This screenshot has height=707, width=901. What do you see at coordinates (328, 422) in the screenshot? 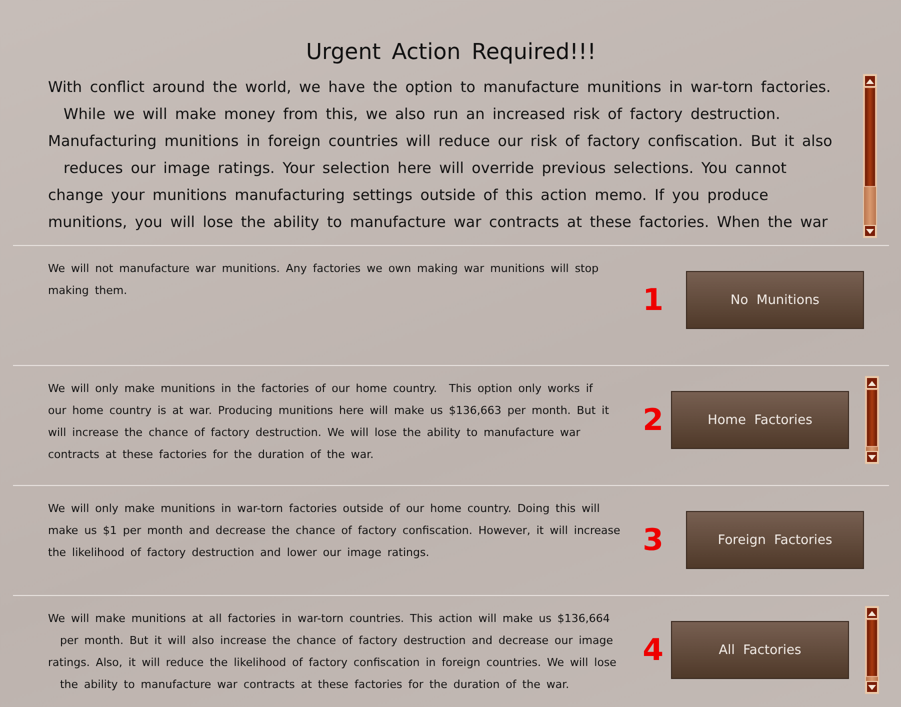
I see `option-description: We will only make munitions in the factories of our home country. This option only works if our home country is at war. Producing munitions here will make us $136,663 per month. But it will increase the chance of factory destruction. We will lose the ability to manufacture war contracts at these factories for the duration of the war.` at bounding box center [328, 422].